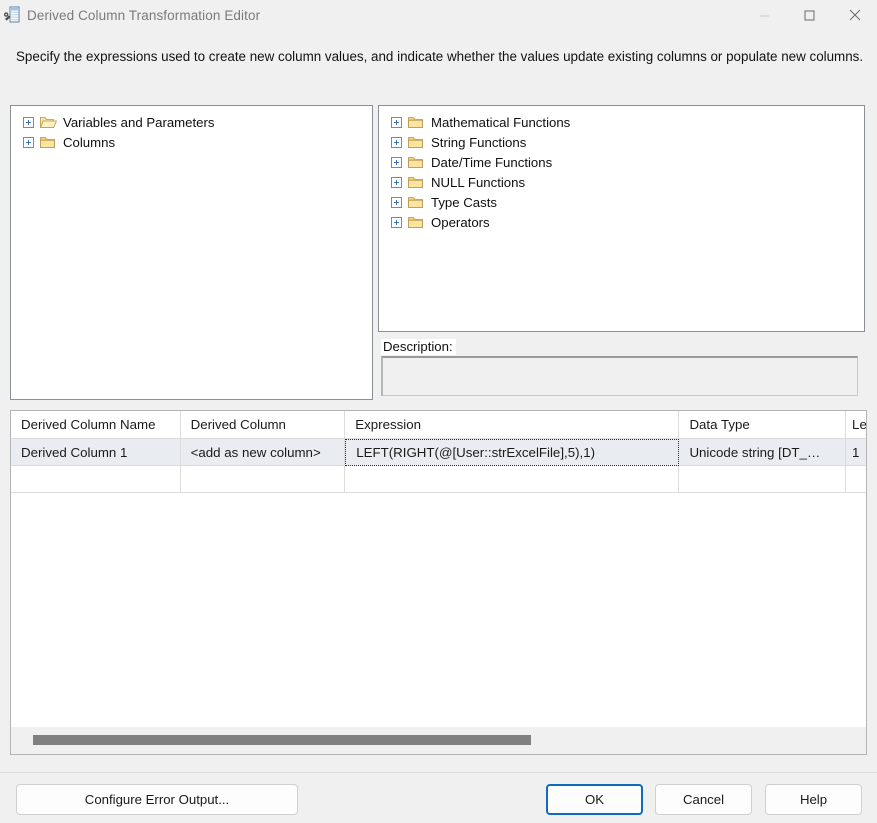 Image resolution: width=877 pixels, height=823 pixels. Describe the element at coordinates (619, 376) in the screenshot. I see `description-box` at that location.